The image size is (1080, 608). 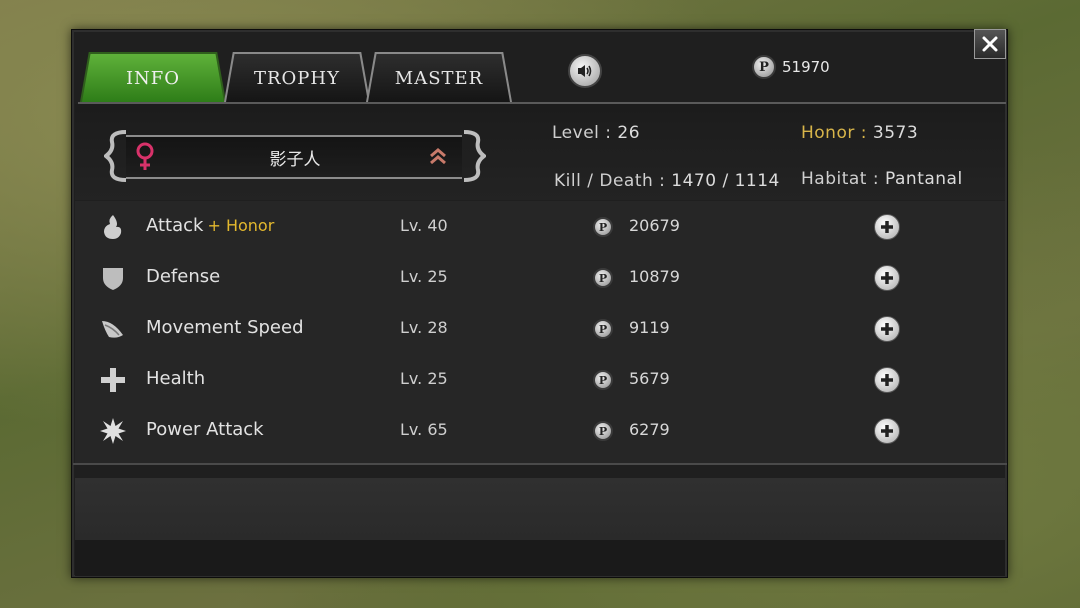 I want to click on upgrade-level: Lv. 40, so click(x=424, y=225).